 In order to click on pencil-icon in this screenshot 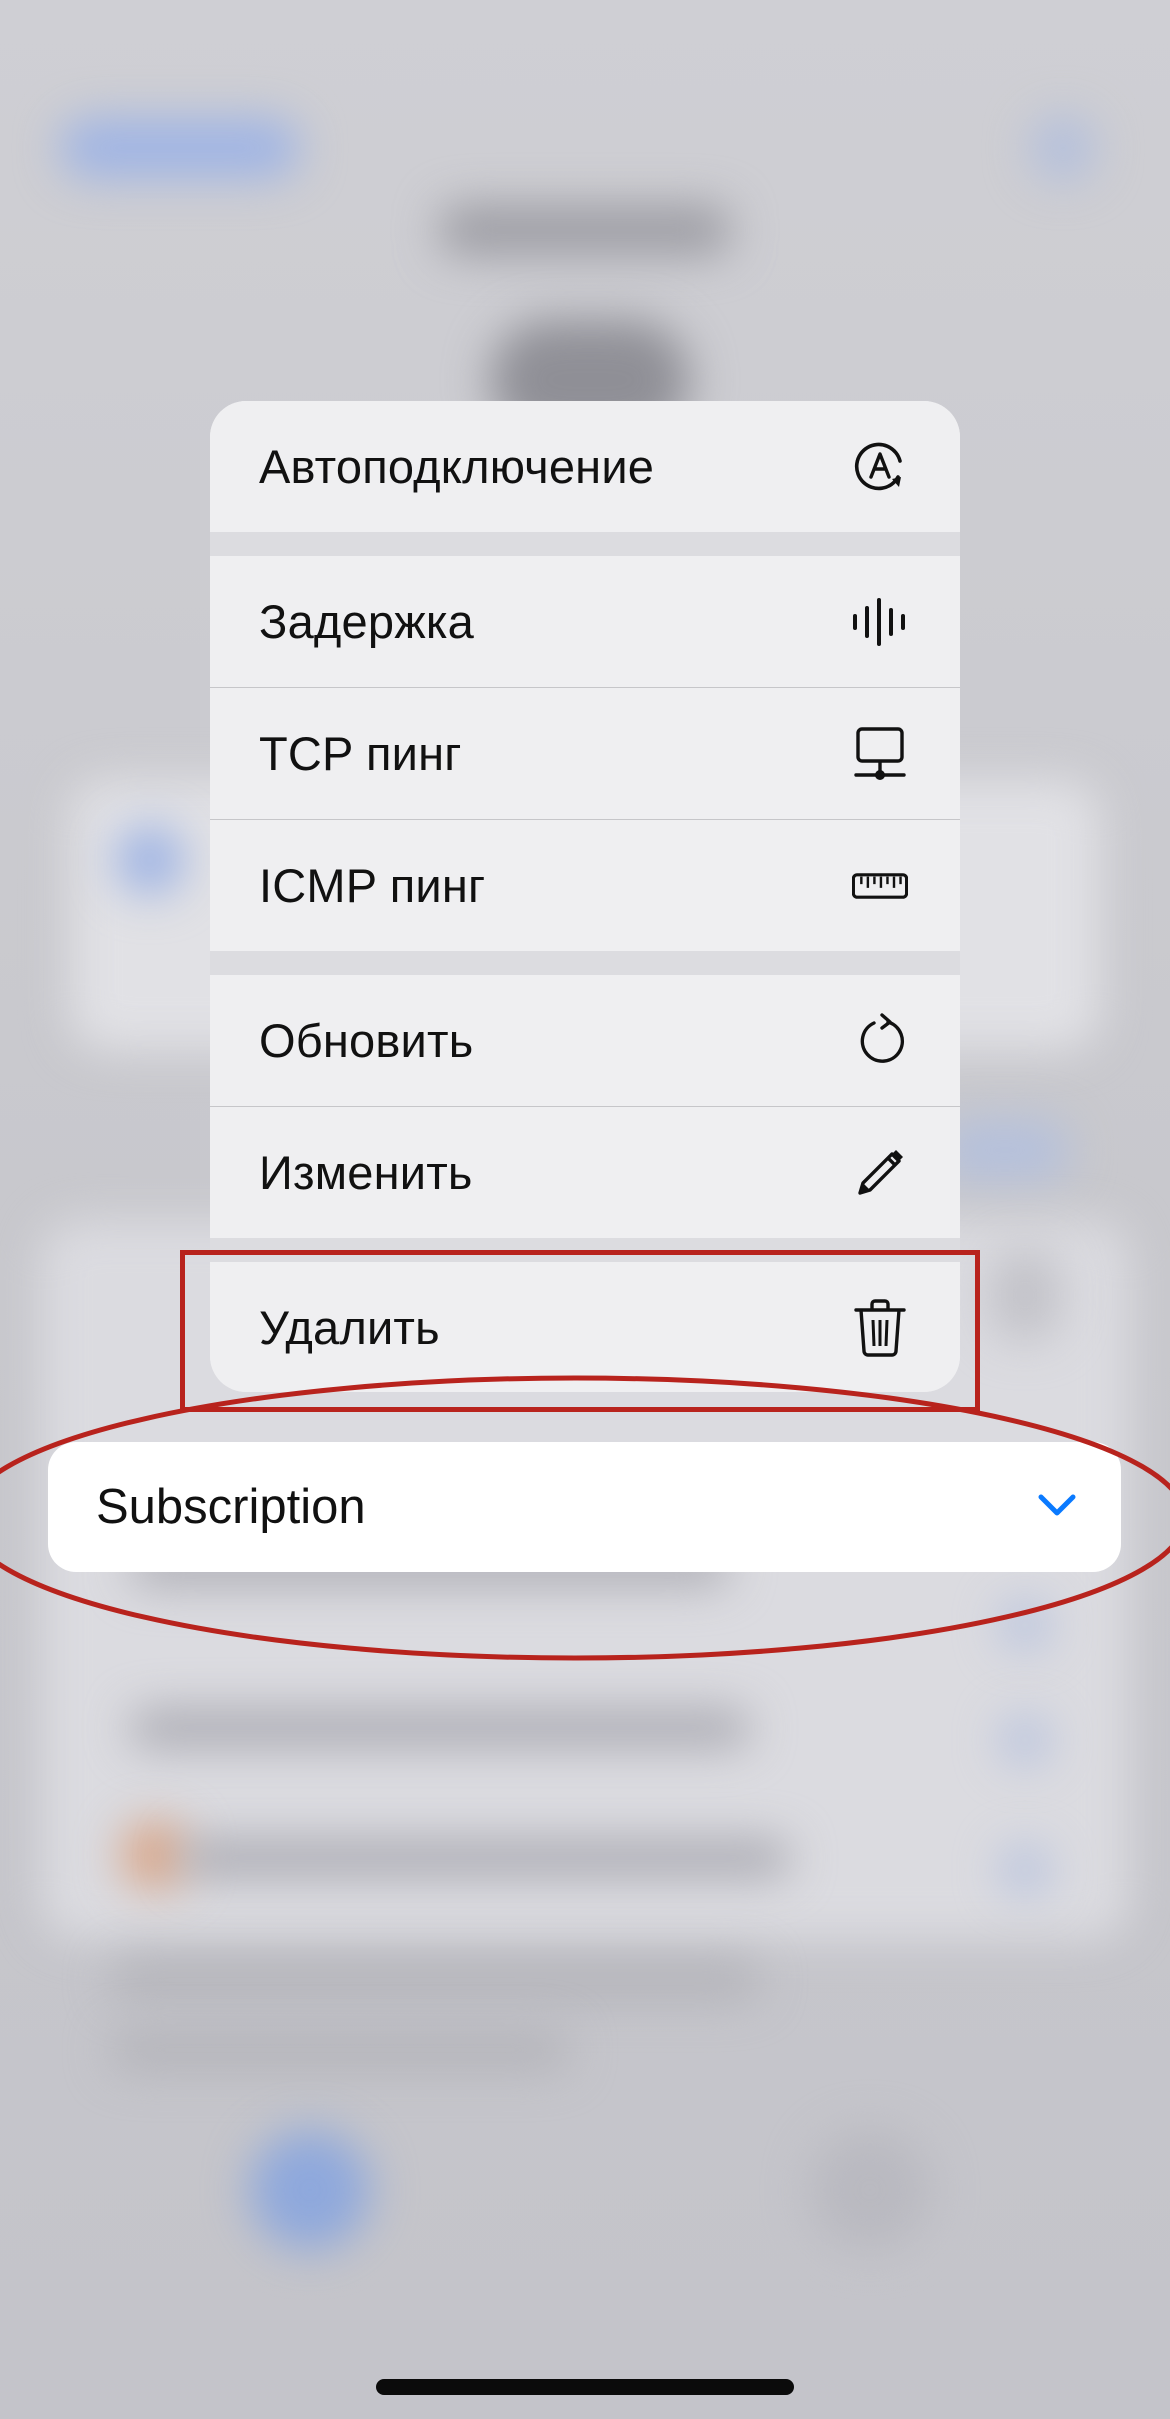, I will do `click(880, 1173)`.